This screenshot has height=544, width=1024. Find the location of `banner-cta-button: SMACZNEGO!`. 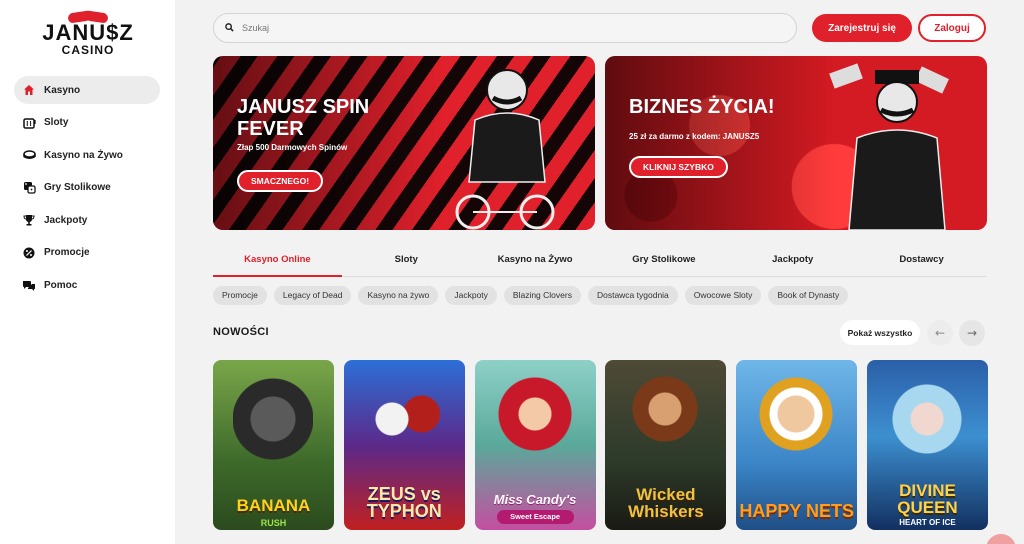

banner-cta-button: SMACZNEGO! is located at coordinates (280, 181).